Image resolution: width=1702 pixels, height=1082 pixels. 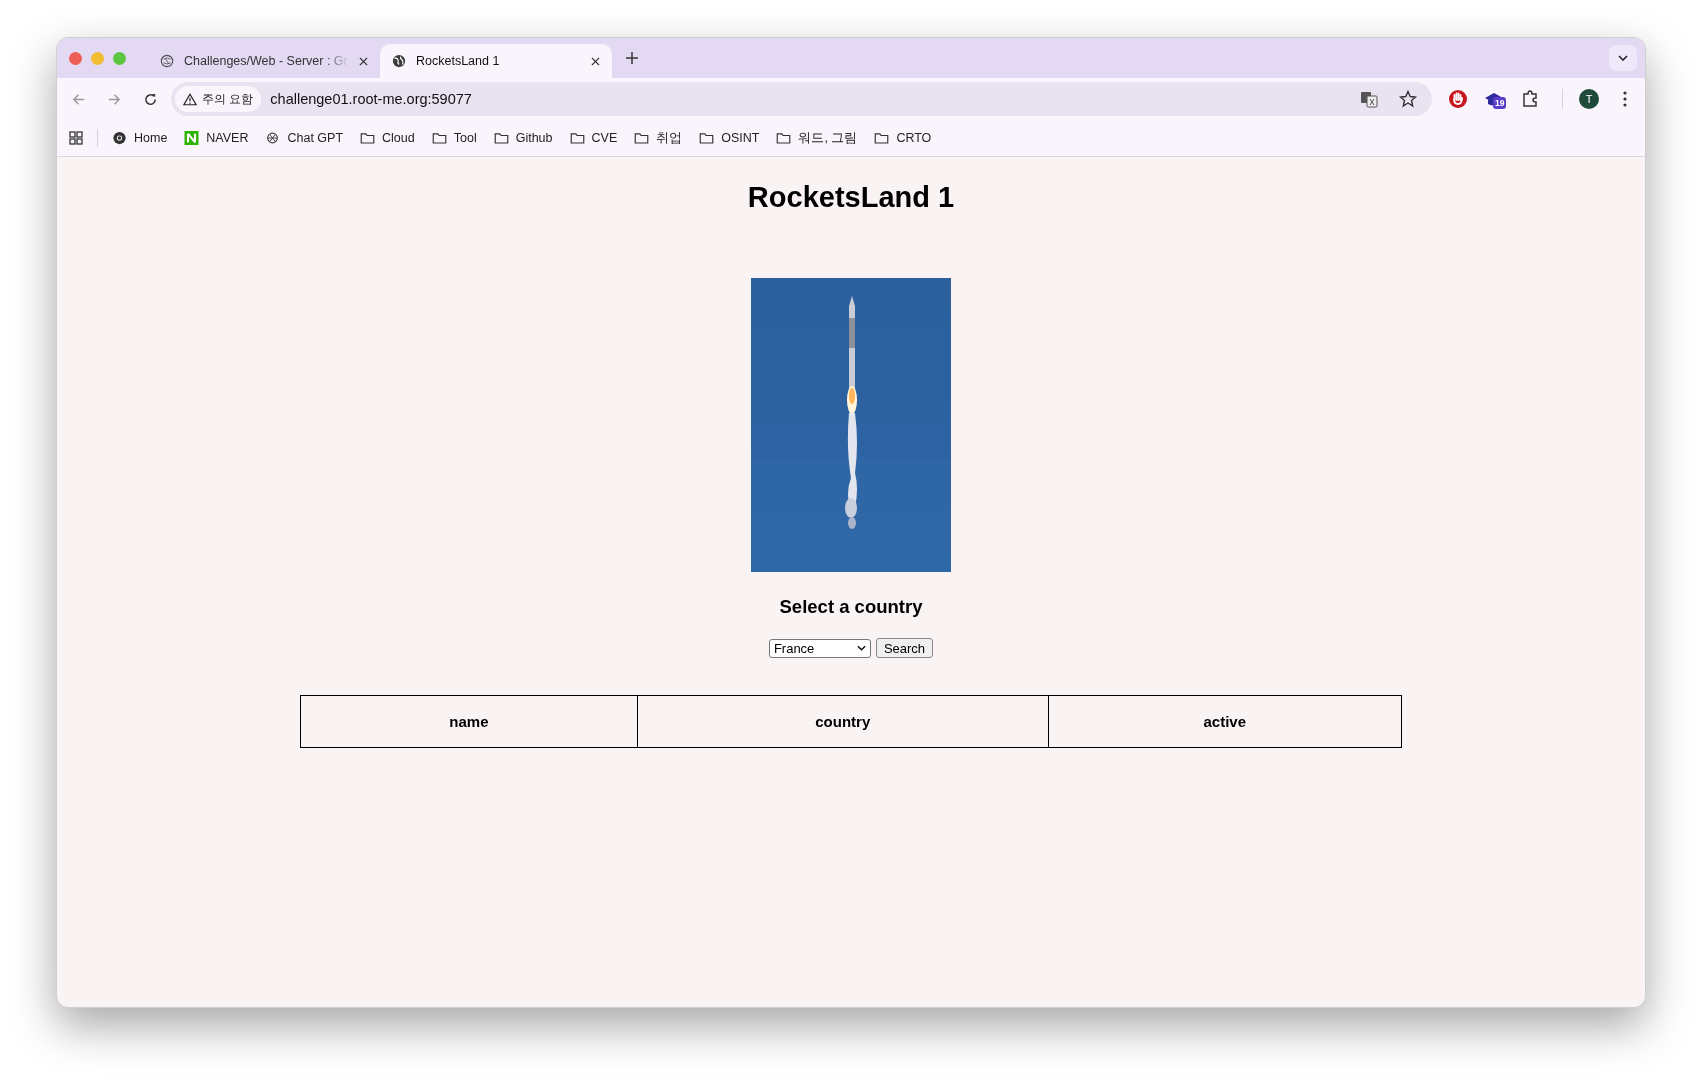 I want to click on url-text: challenge01.root-me.org:59077, so click(x=371, y=99).